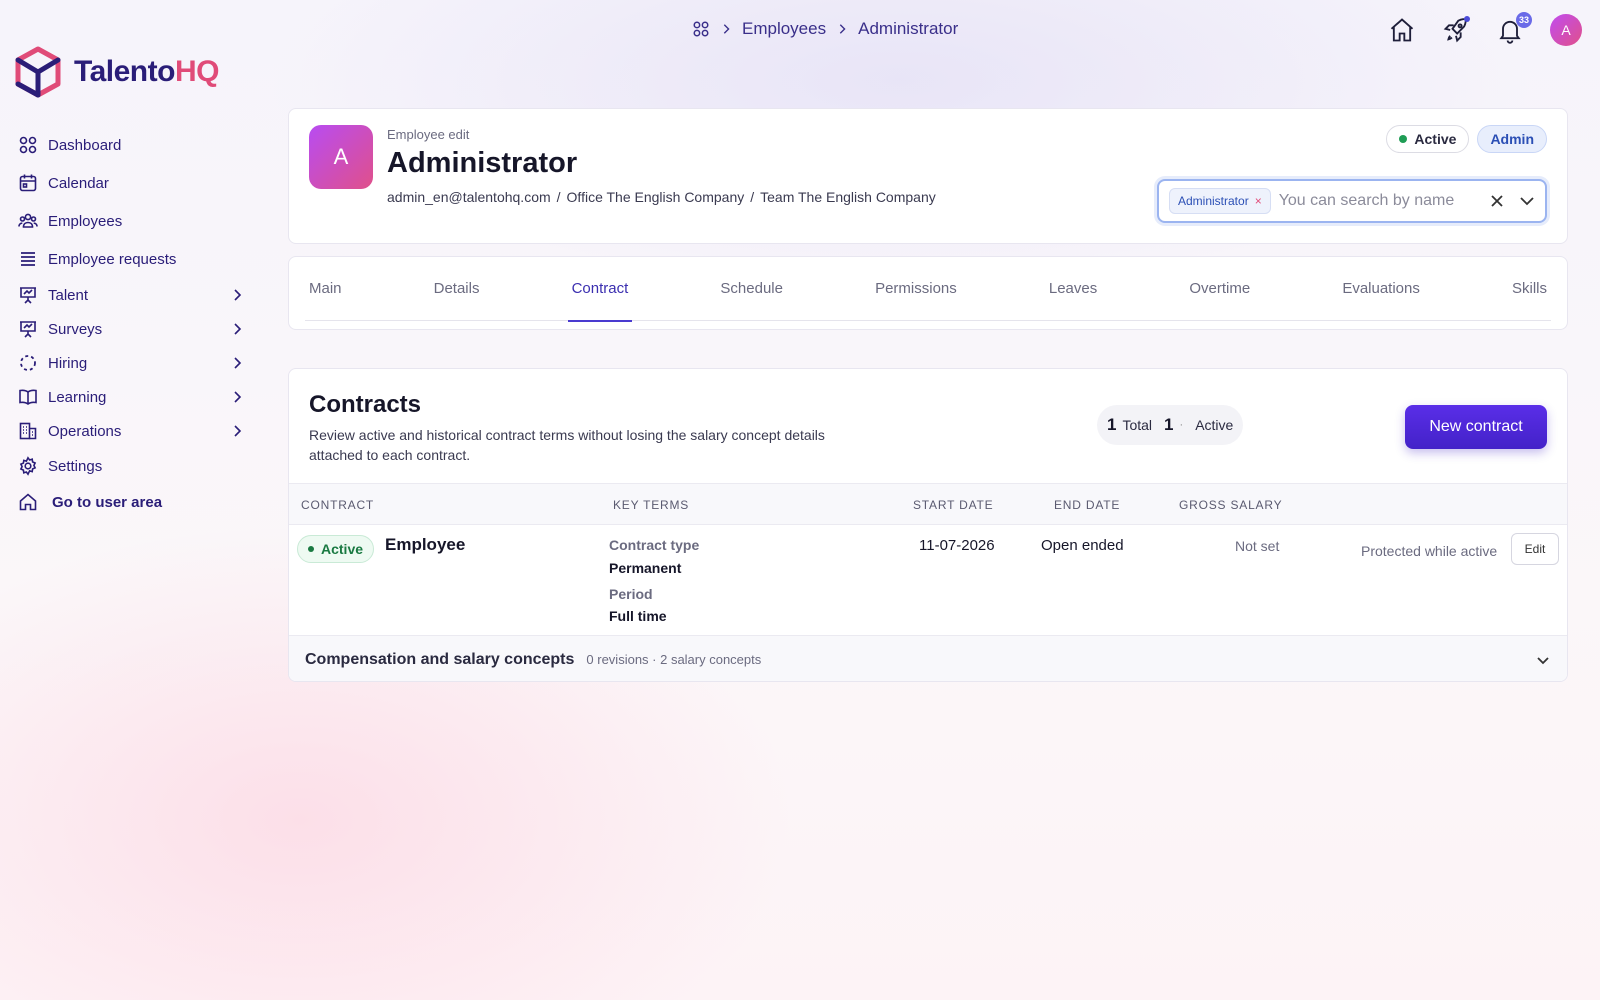 This screenshot has width=1600, height=1000. What do you see at coordinates (1258, 201) in the screenshot?
I see `chip-remove-icon: ×` at bounding box center [1258, 201].